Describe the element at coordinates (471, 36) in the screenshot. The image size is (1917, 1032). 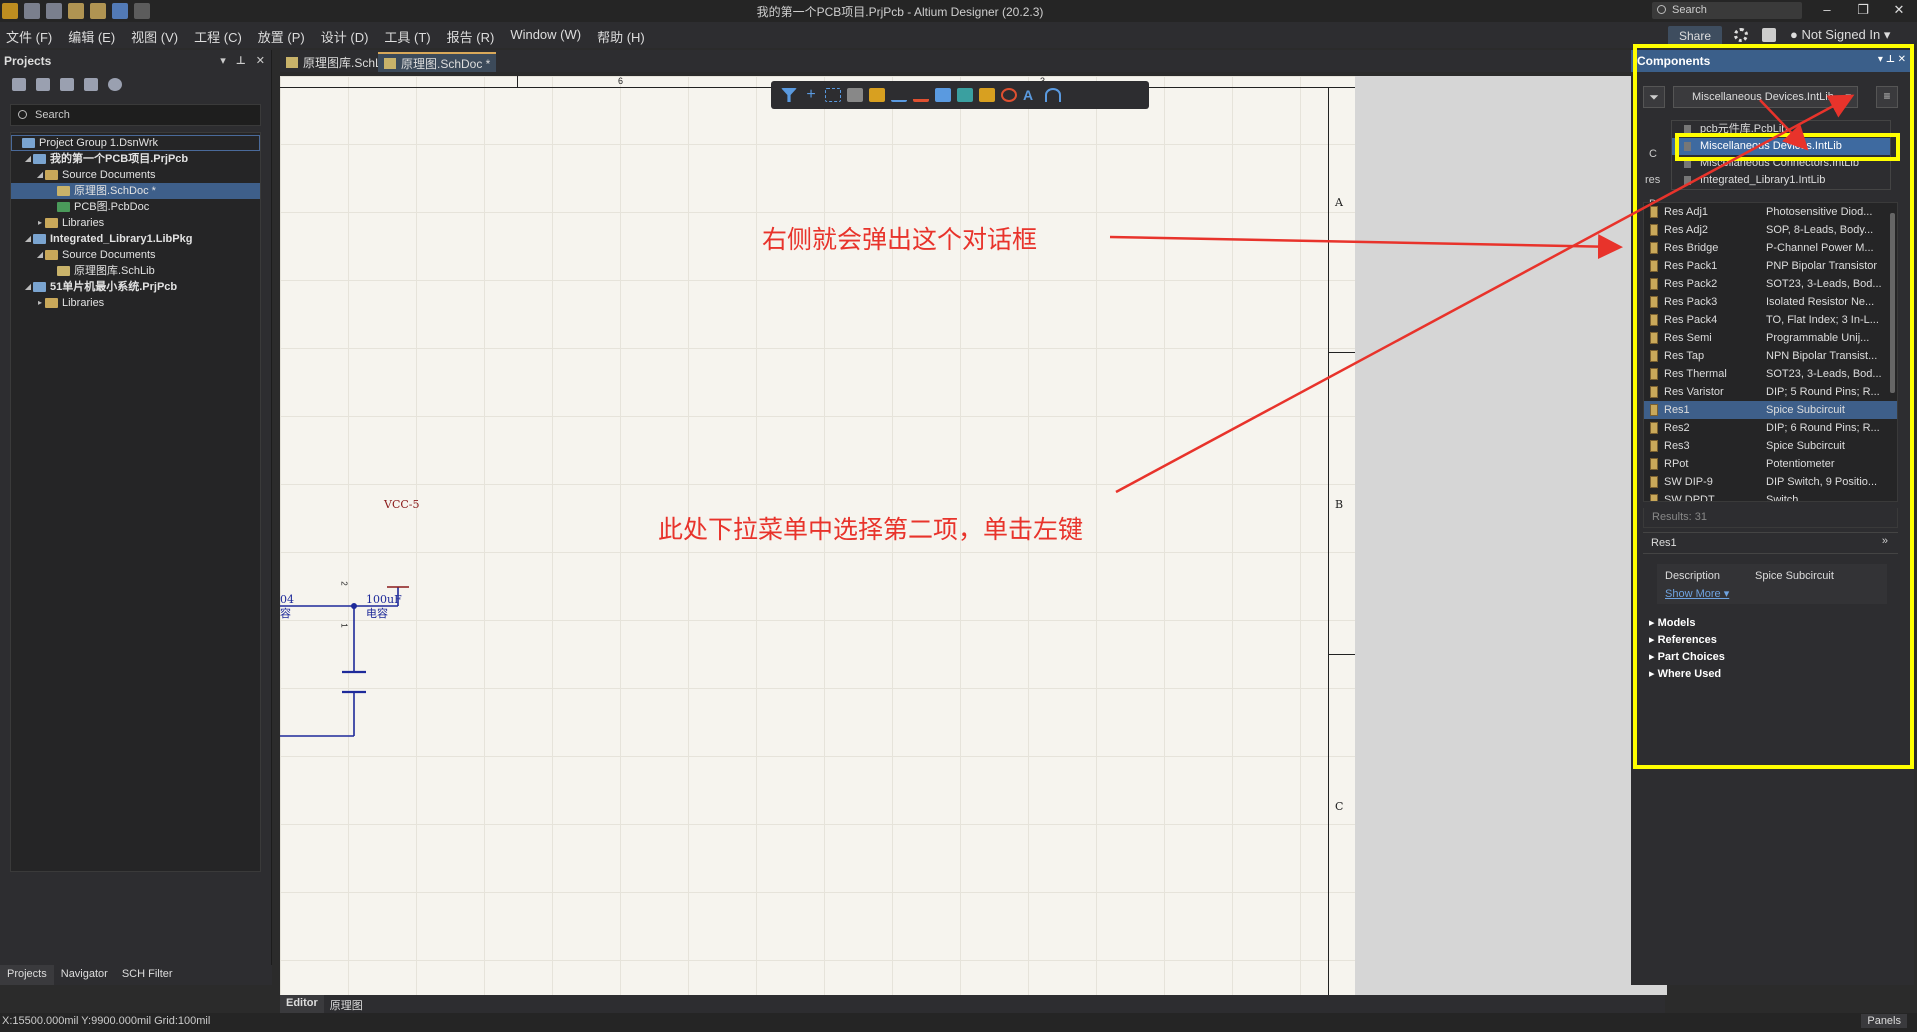
I see `menu-reports: 报告 (R)` at that location.